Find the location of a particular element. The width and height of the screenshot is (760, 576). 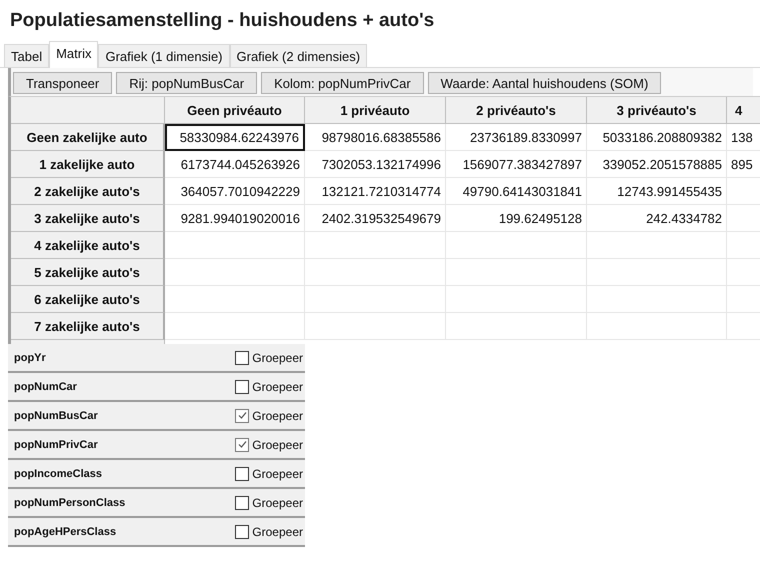

table-cell: 132121.7210314774 is located at coordinates (375, 191).